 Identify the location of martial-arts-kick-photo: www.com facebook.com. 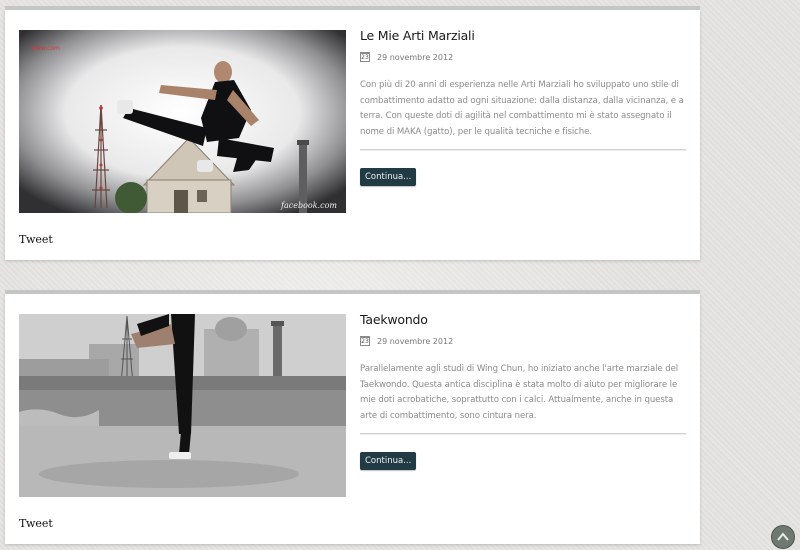
(182, 121).